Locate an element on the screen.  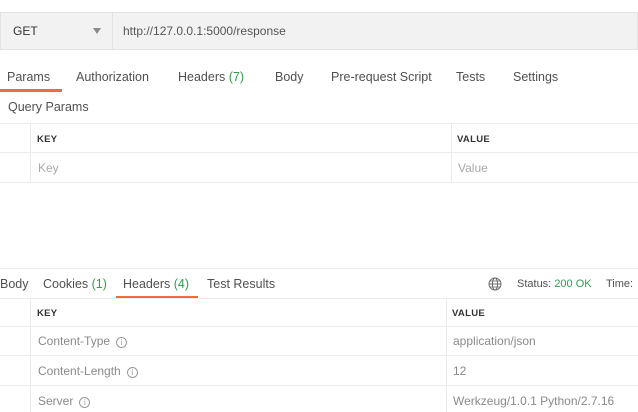
value-input: Value is located at coordinates (473, 168).